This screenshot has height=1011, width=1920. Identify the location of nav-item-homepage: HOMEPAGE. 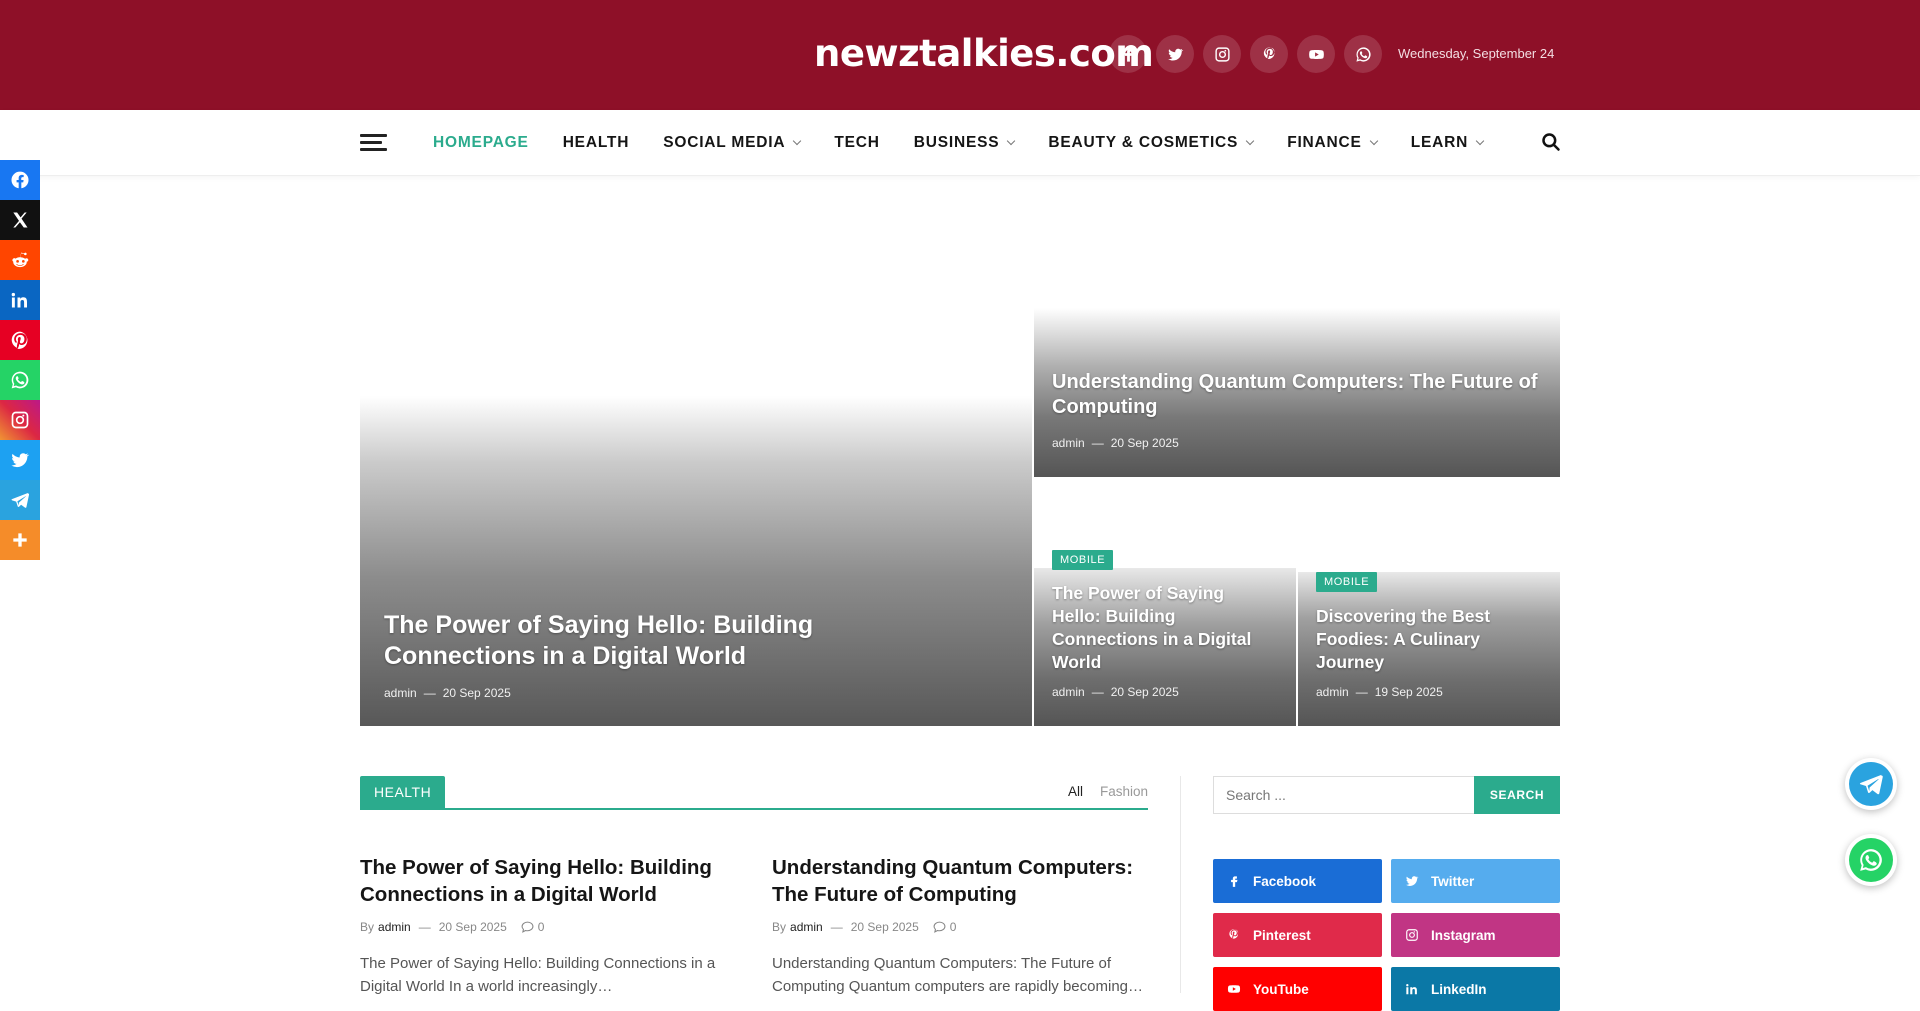
(481, 143).